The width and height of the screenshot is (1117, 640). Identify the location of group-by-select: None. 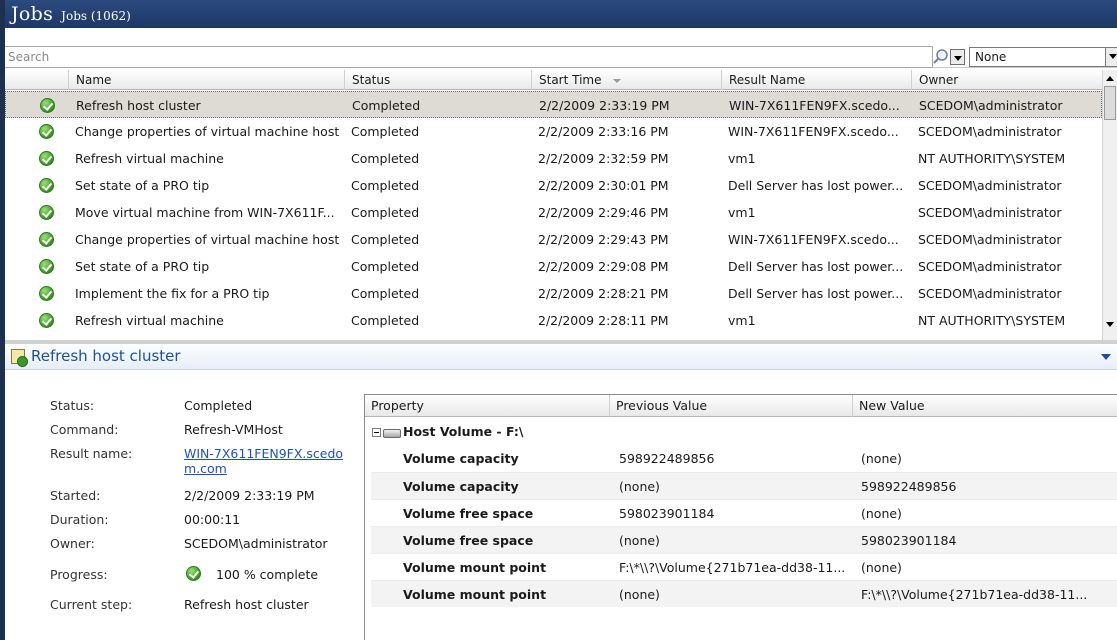
(1037, 57).